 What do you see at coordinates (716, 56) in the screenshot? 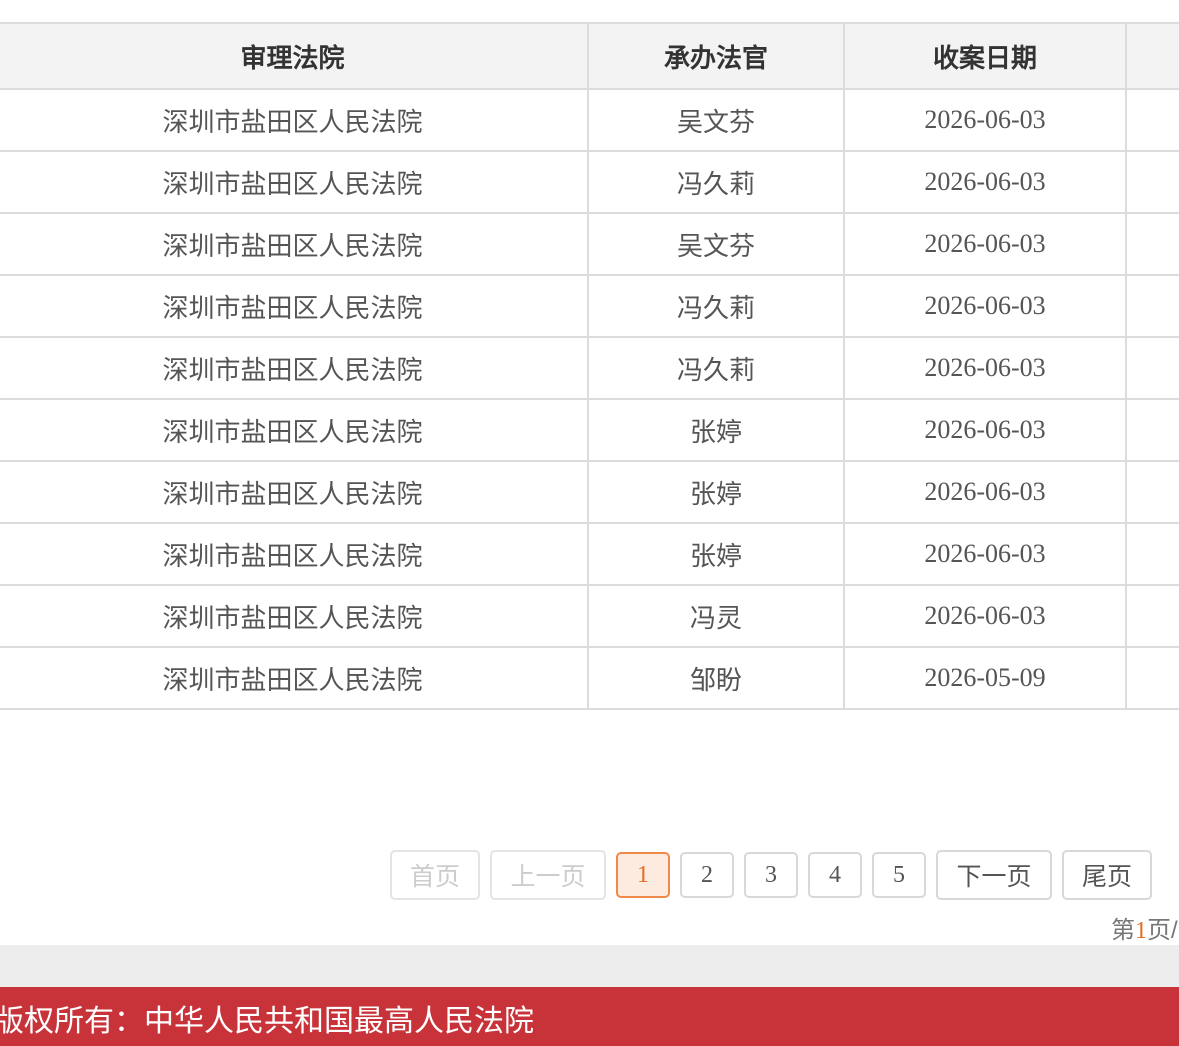
I see `header-judge: 承办法官` at bounding box center [716, 56].